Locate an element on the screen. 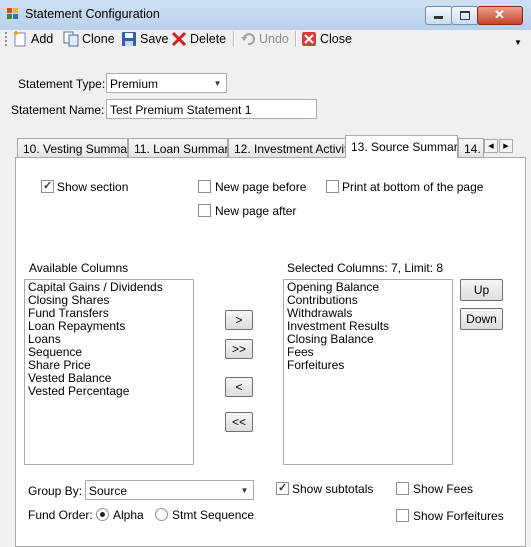 The image size is (531, 547). save-button: Save is located at coordinates (145, 39).